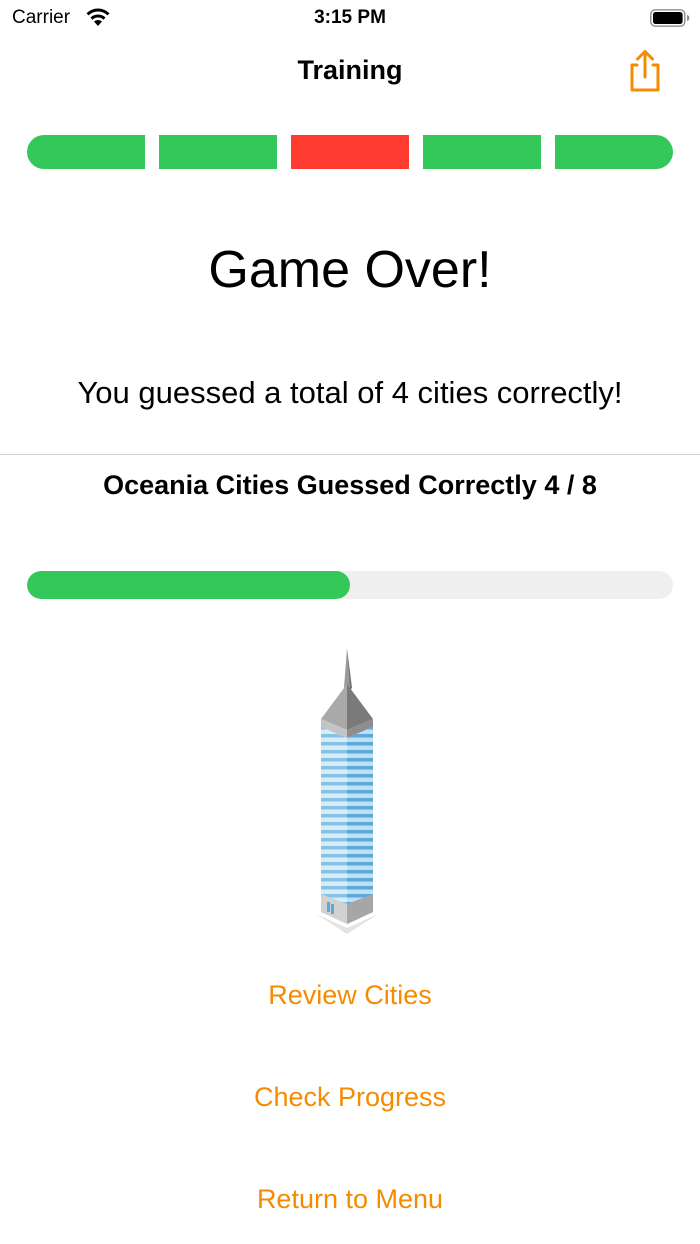 This screenshot has height=1244, width=700. What do you see at coordinates (350, 1199) in the screenshot?
I see `return-to-menu-button: Return to Menu` at bounding box center [350, 1199].